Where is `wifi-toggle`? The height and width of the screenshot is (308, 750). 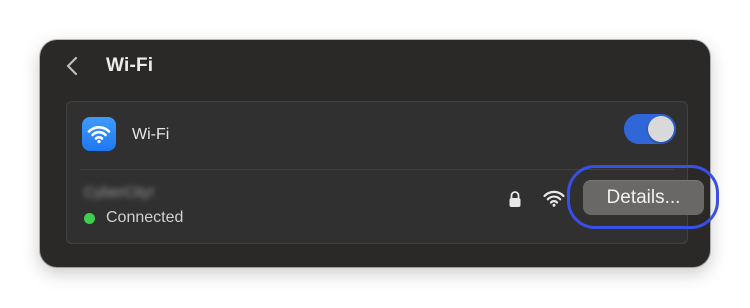 wifi-toggle is located at coordinates (650, 129).